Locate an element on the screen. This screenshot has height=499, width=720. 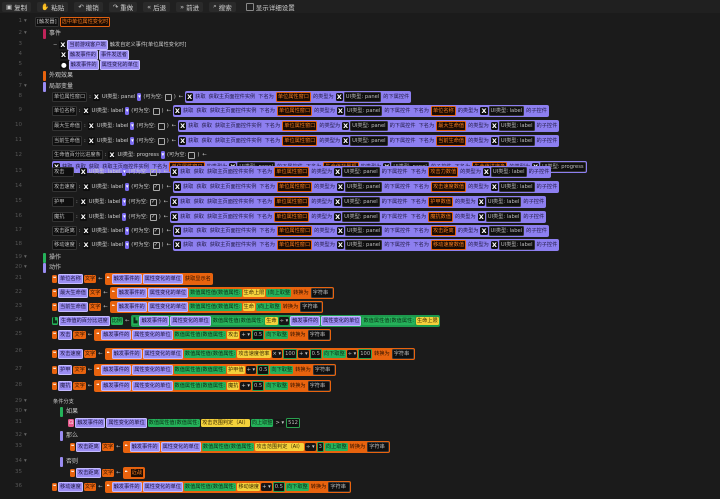
name-field: 魔抗数值 is located at coordinates (440, 217).